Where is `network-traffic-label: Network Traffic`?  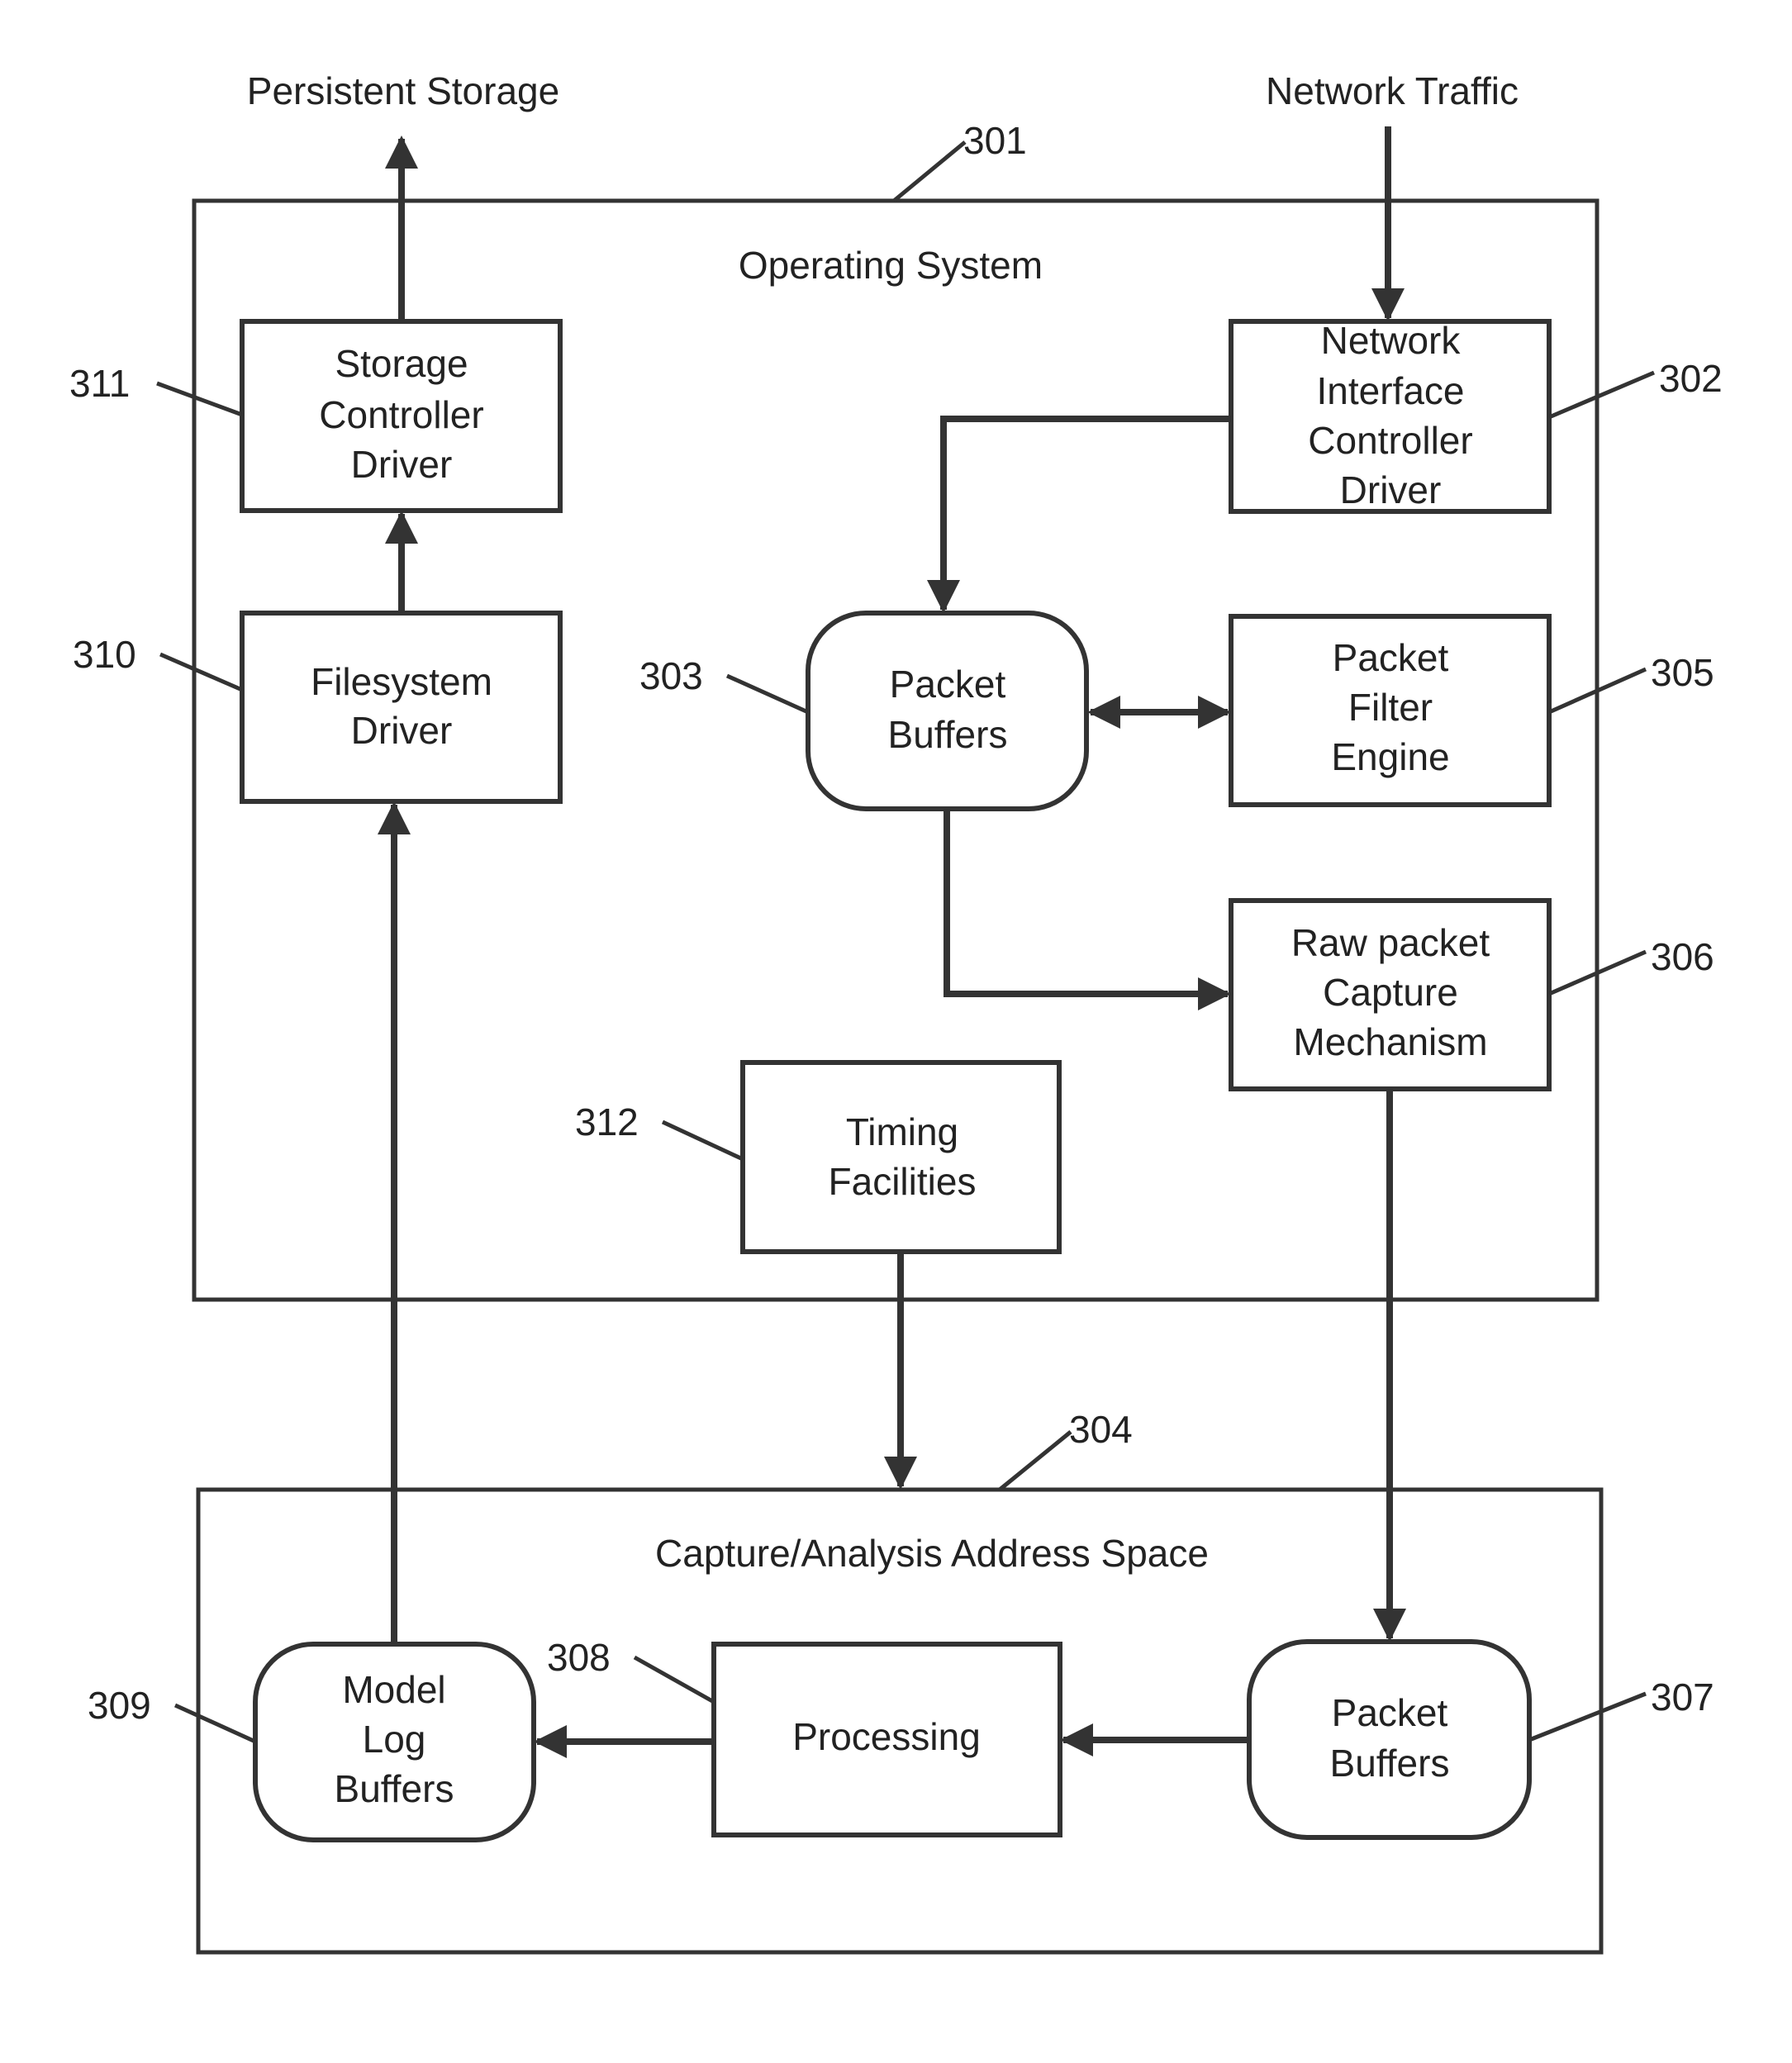 network-traffic-label: Network Traffic is located at coordinates (1392, 90).